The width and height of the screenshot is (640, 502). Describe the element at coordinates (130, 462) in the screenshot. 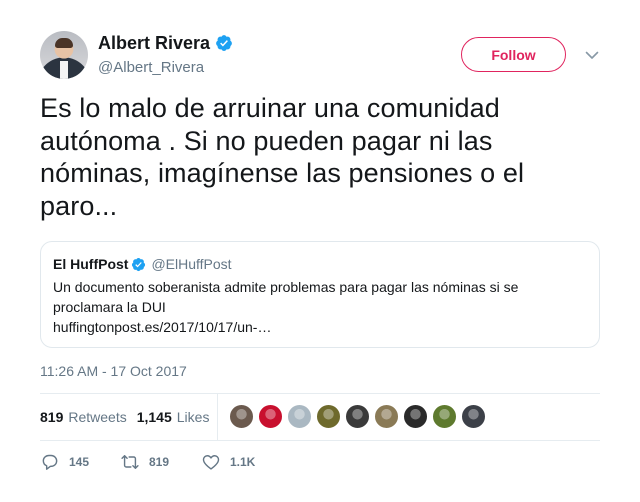

I see `retweet-icon` at that location.